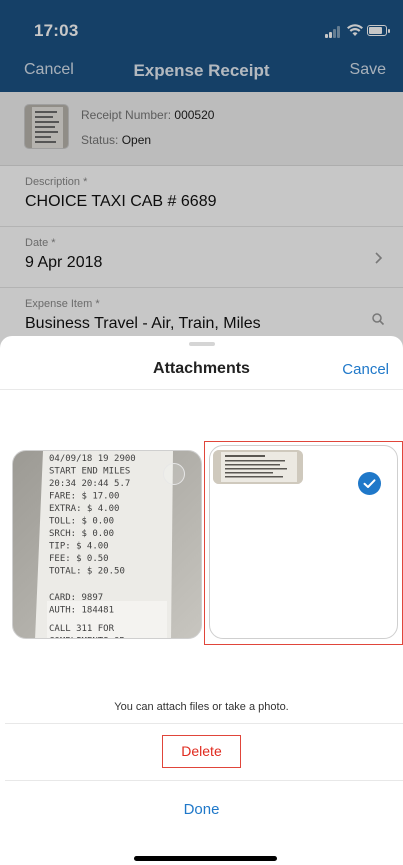 The width and height of the screenshot is (403, 865). Describe the element at coordinates (89, 484) in the screenshot. I see `receipt-photo-line: 20:34 20:44 5.7` at that location.